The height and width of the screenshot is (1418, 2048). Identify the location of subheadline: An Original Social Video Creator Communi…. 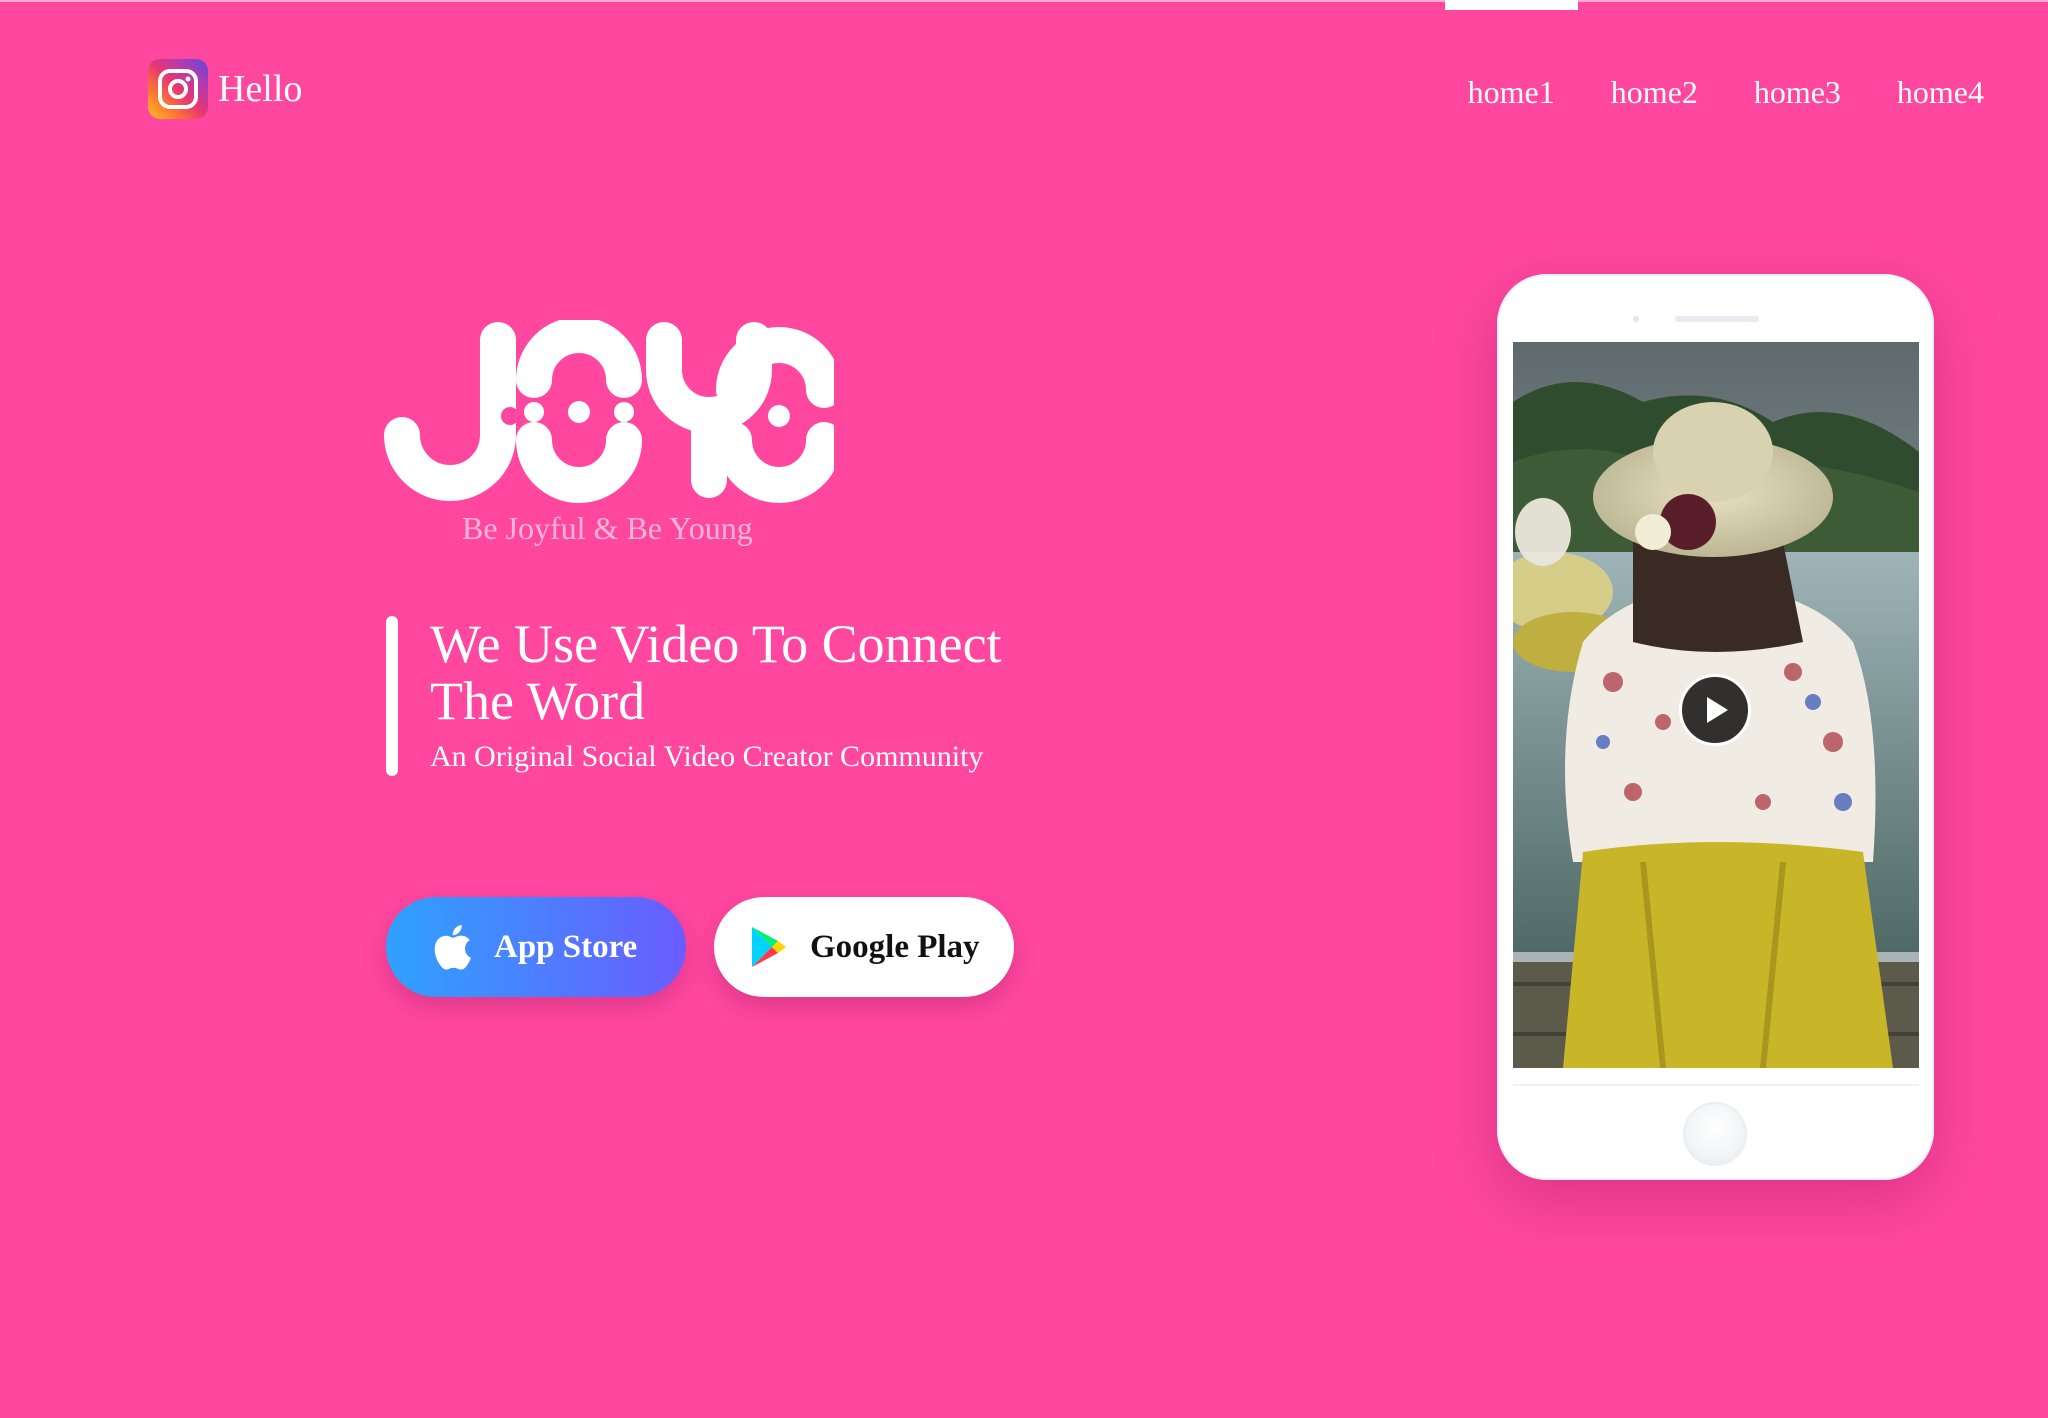
(707, 756).